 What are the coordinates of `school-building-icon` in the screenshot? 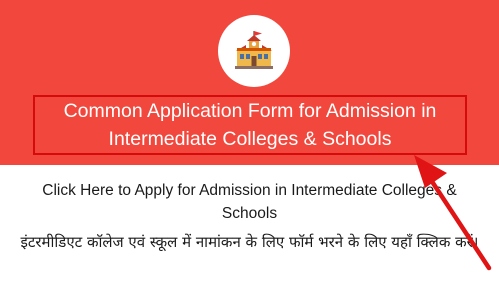 It's located at (254, 50).